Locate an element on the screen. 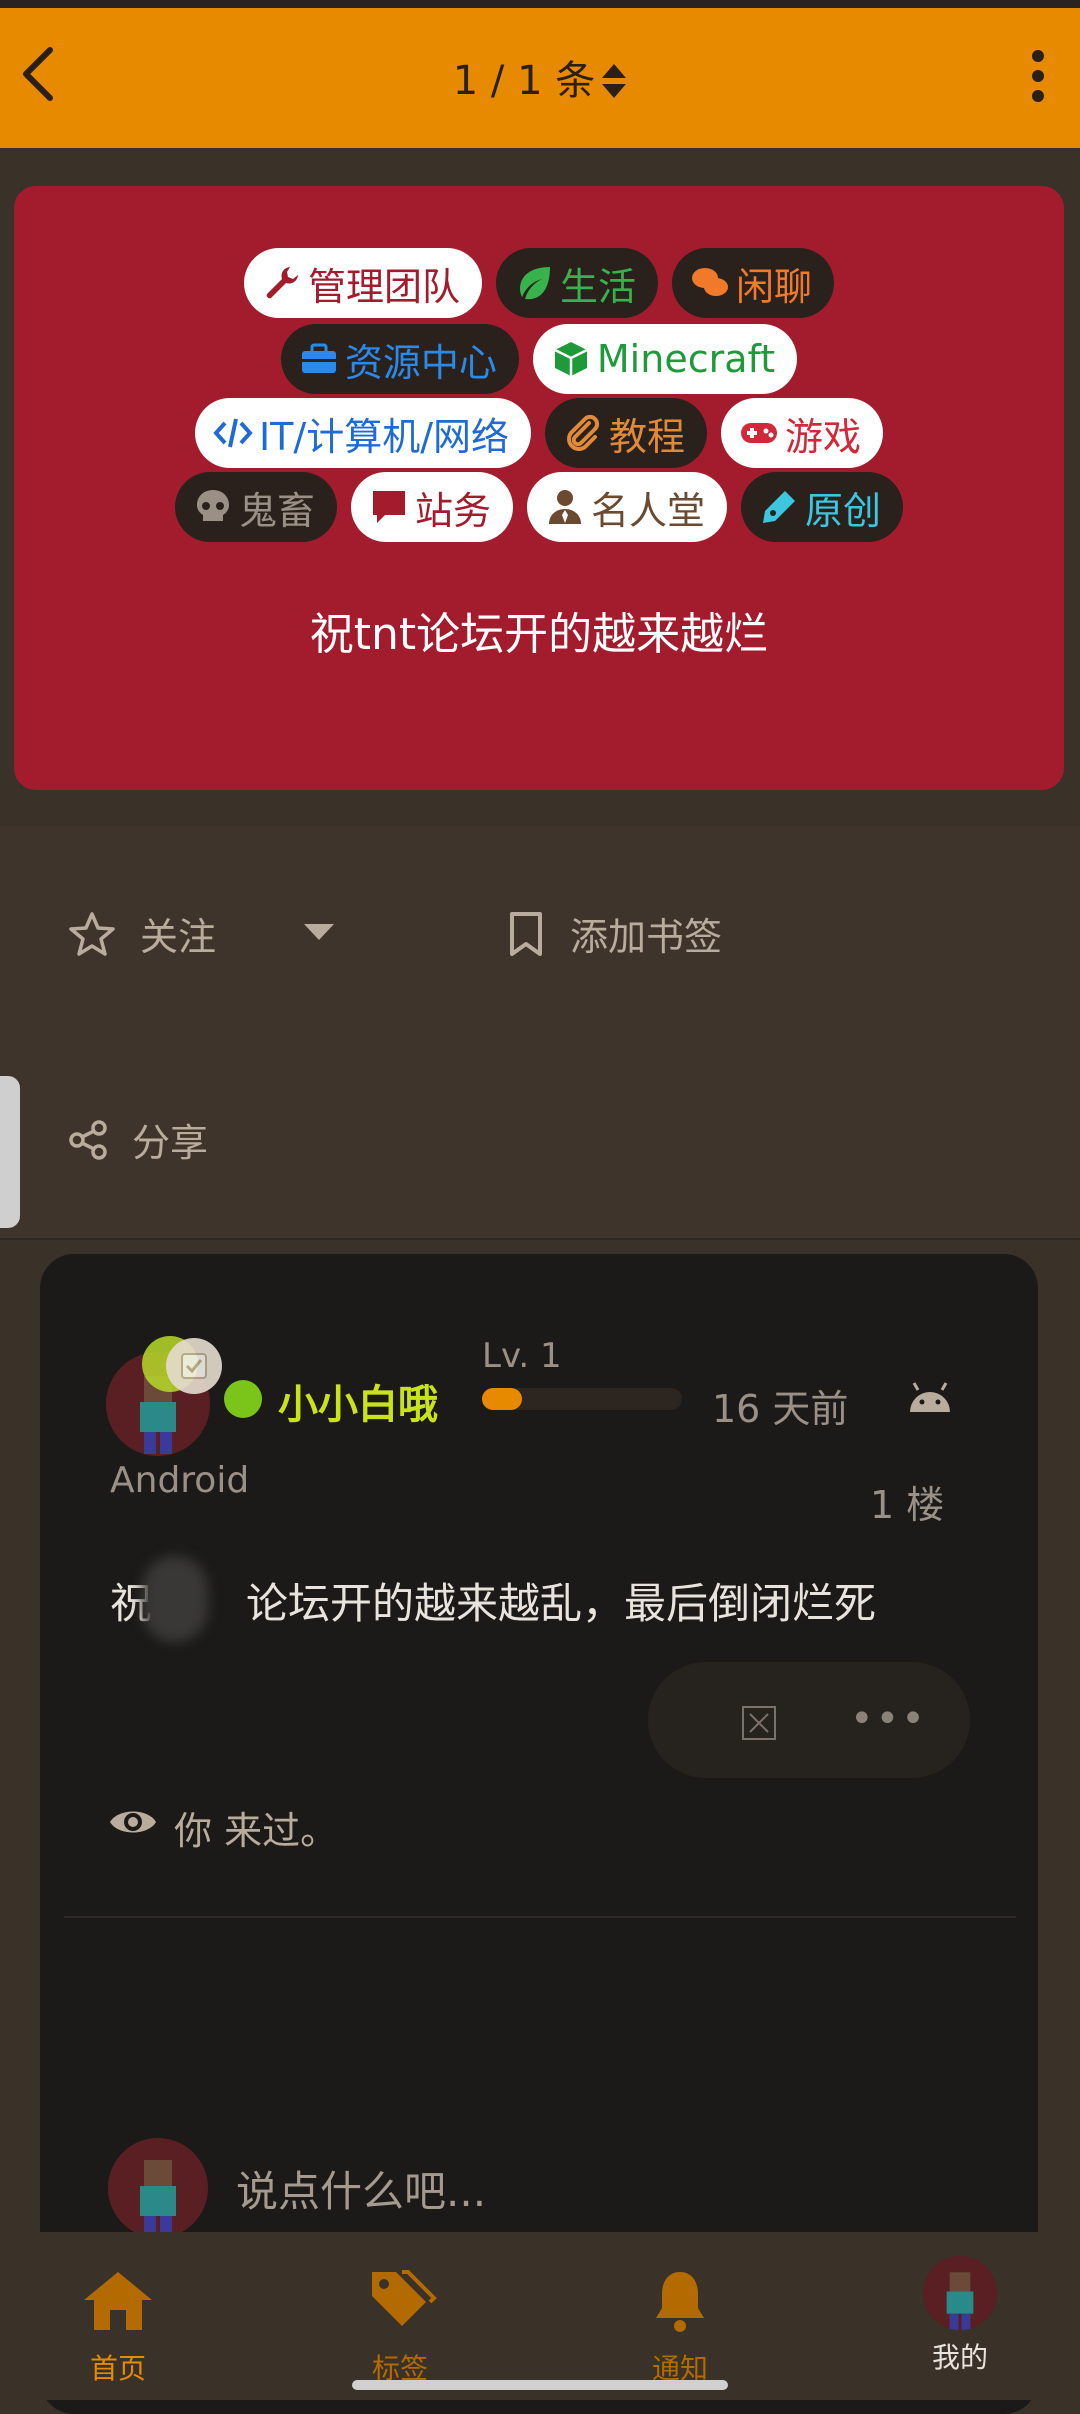  wrench-icon is located at coordinates (282, 283).